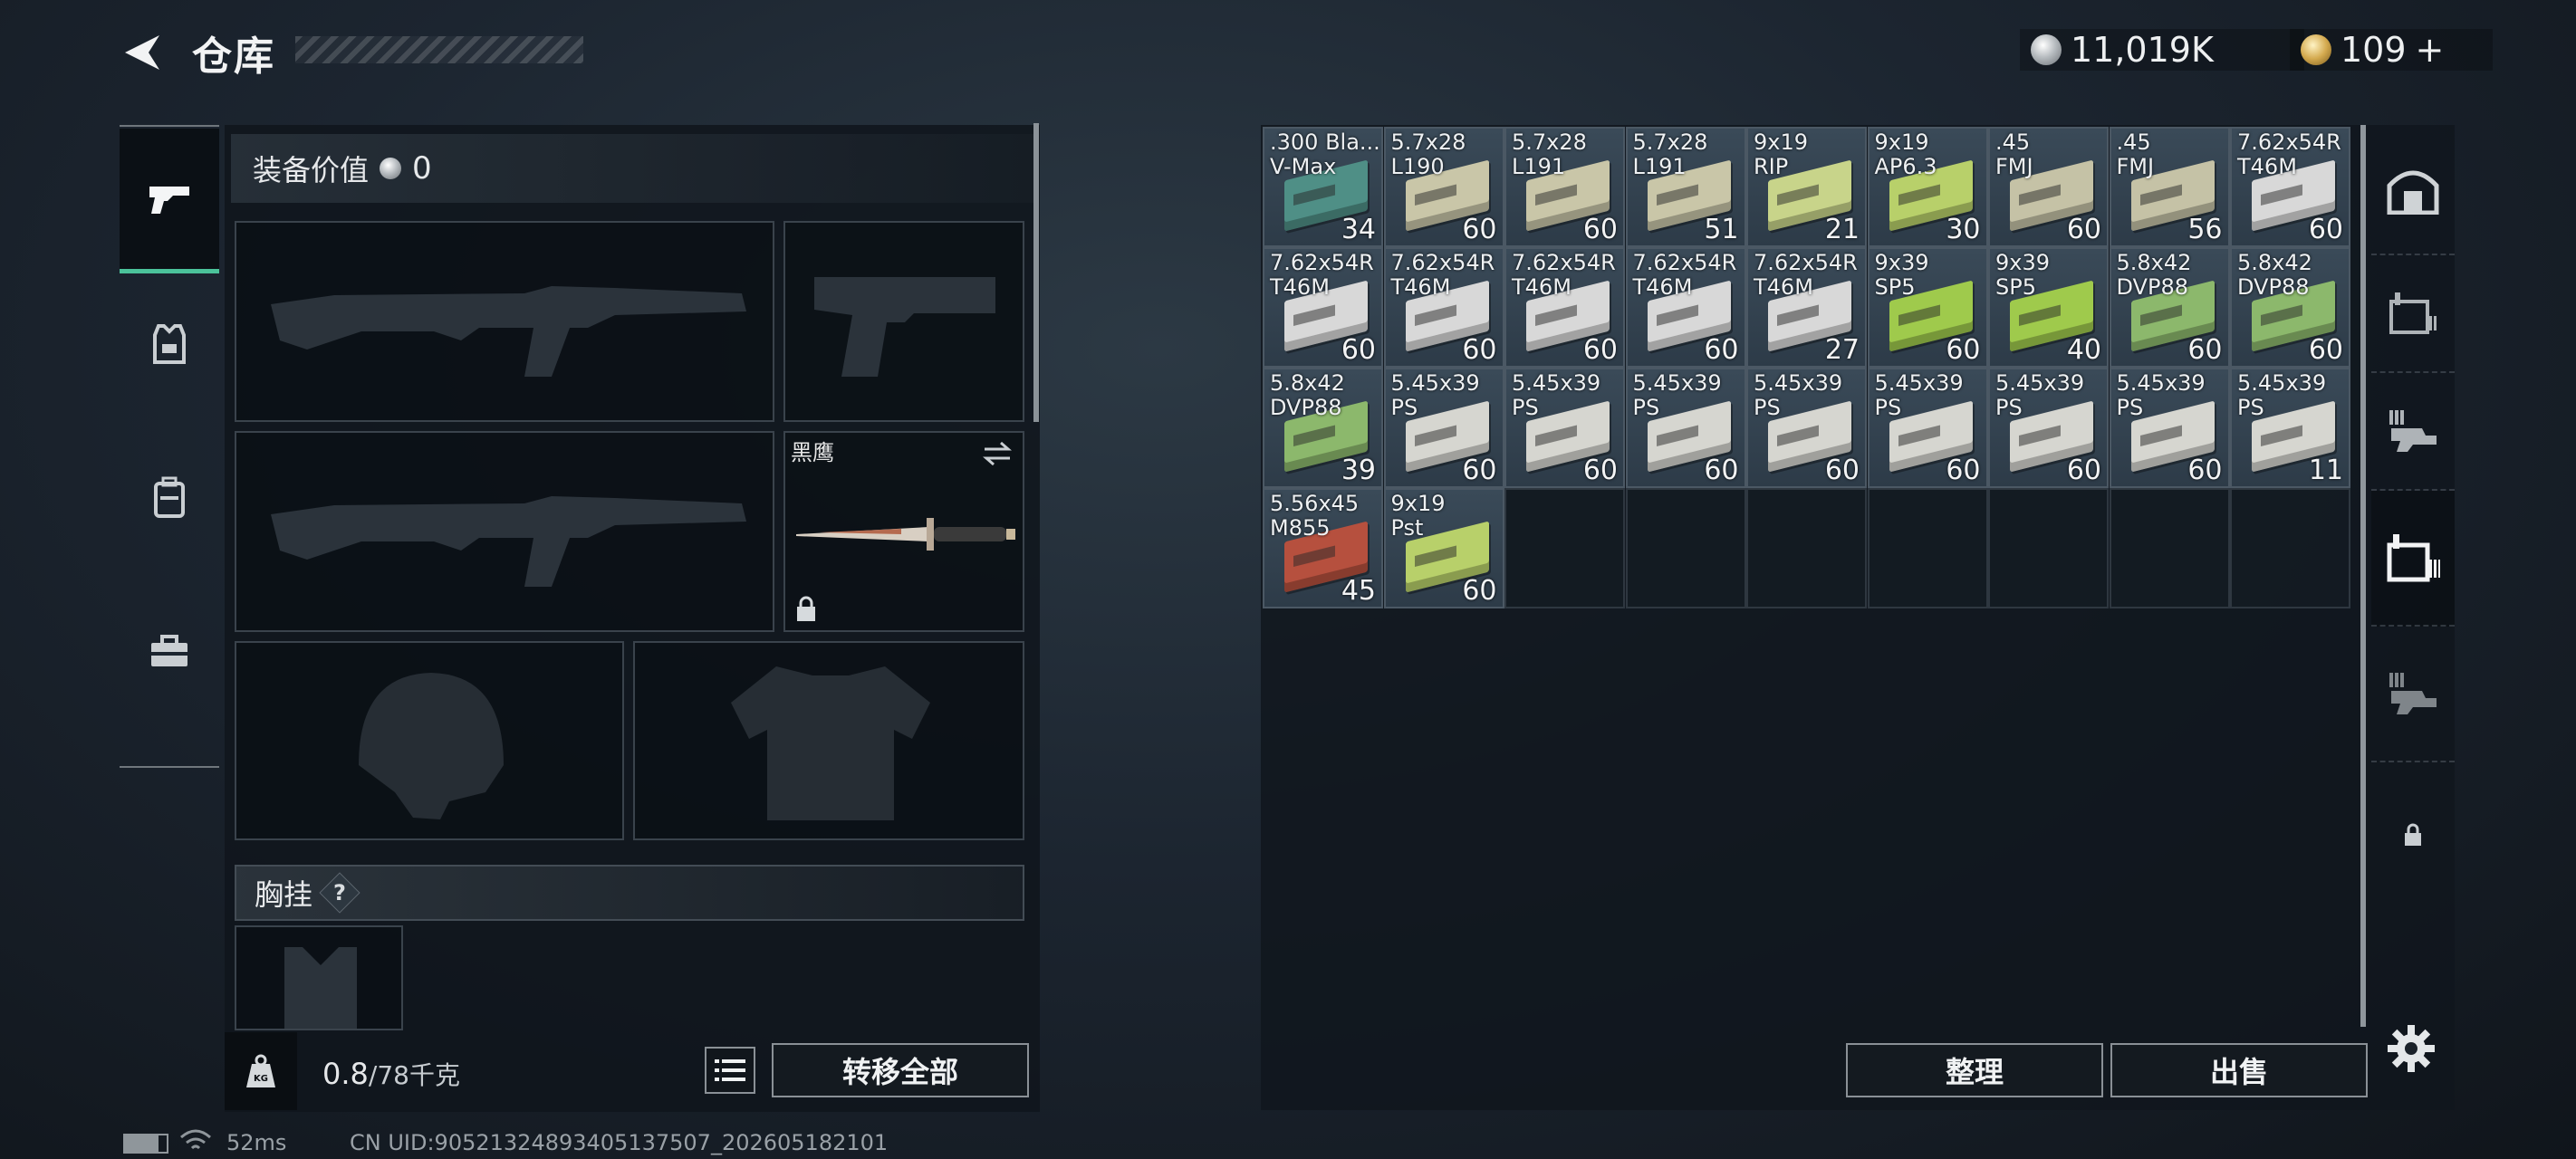 The height and width of the screenshot is (1159, 2576). Describe the element at coordinates (830, 743) in the screenshot. I see `armor-silhouette-icon` at that location.